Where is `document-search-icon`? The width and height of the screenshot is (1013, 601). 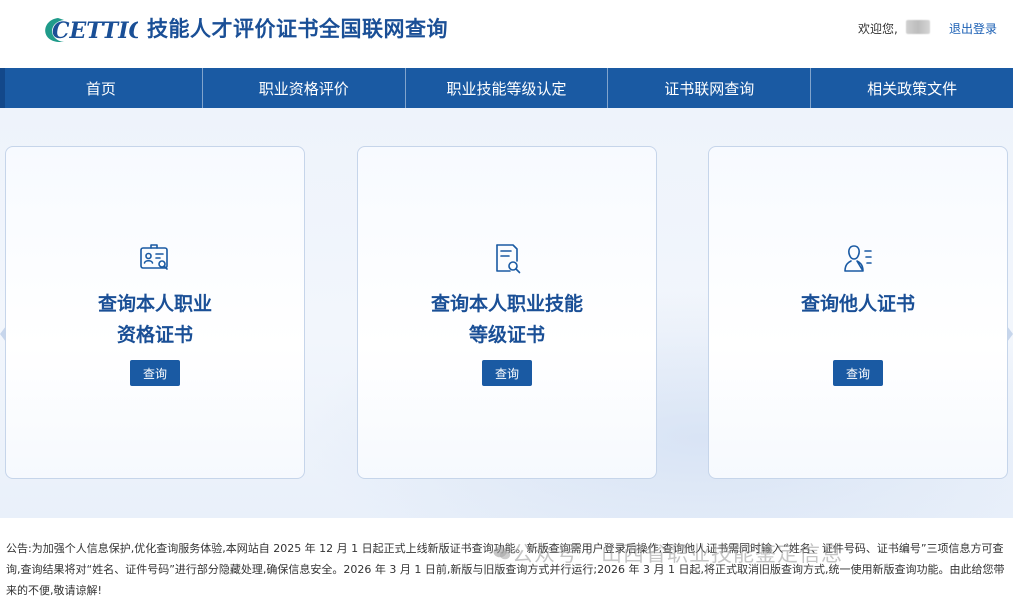 document-search-icon is located at coordinates (508, 259).